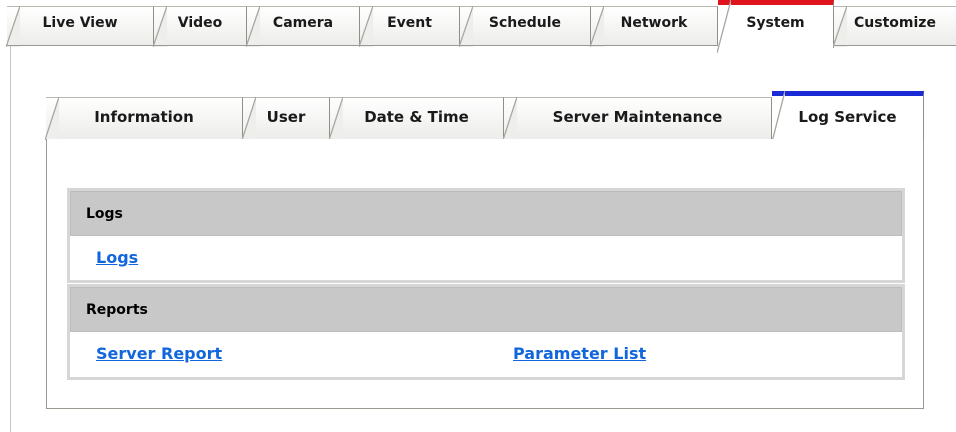 Image resolution: width=956 pixels, height=432 pixels. I want to click on tab-label: Video, so click(200, 22).